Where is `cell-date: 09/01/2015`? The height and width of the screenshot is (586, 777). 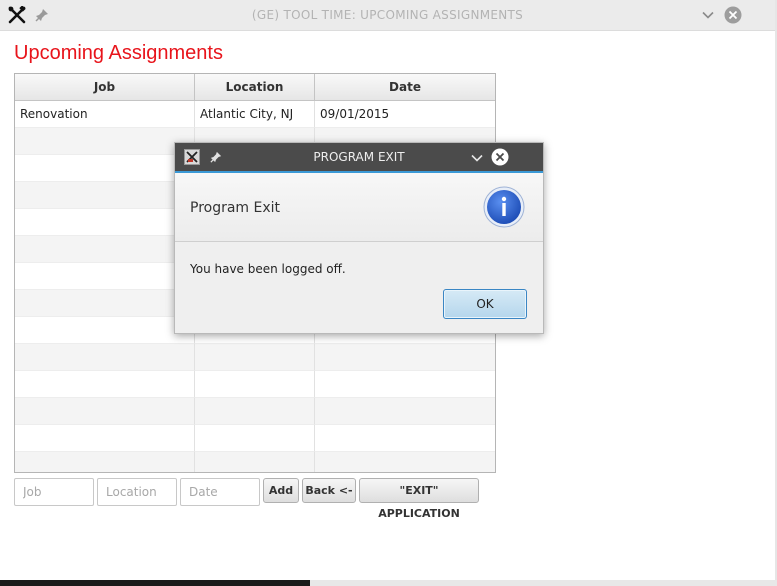 cell-date: 09/01/2015 is located at coordinates (405, 114).